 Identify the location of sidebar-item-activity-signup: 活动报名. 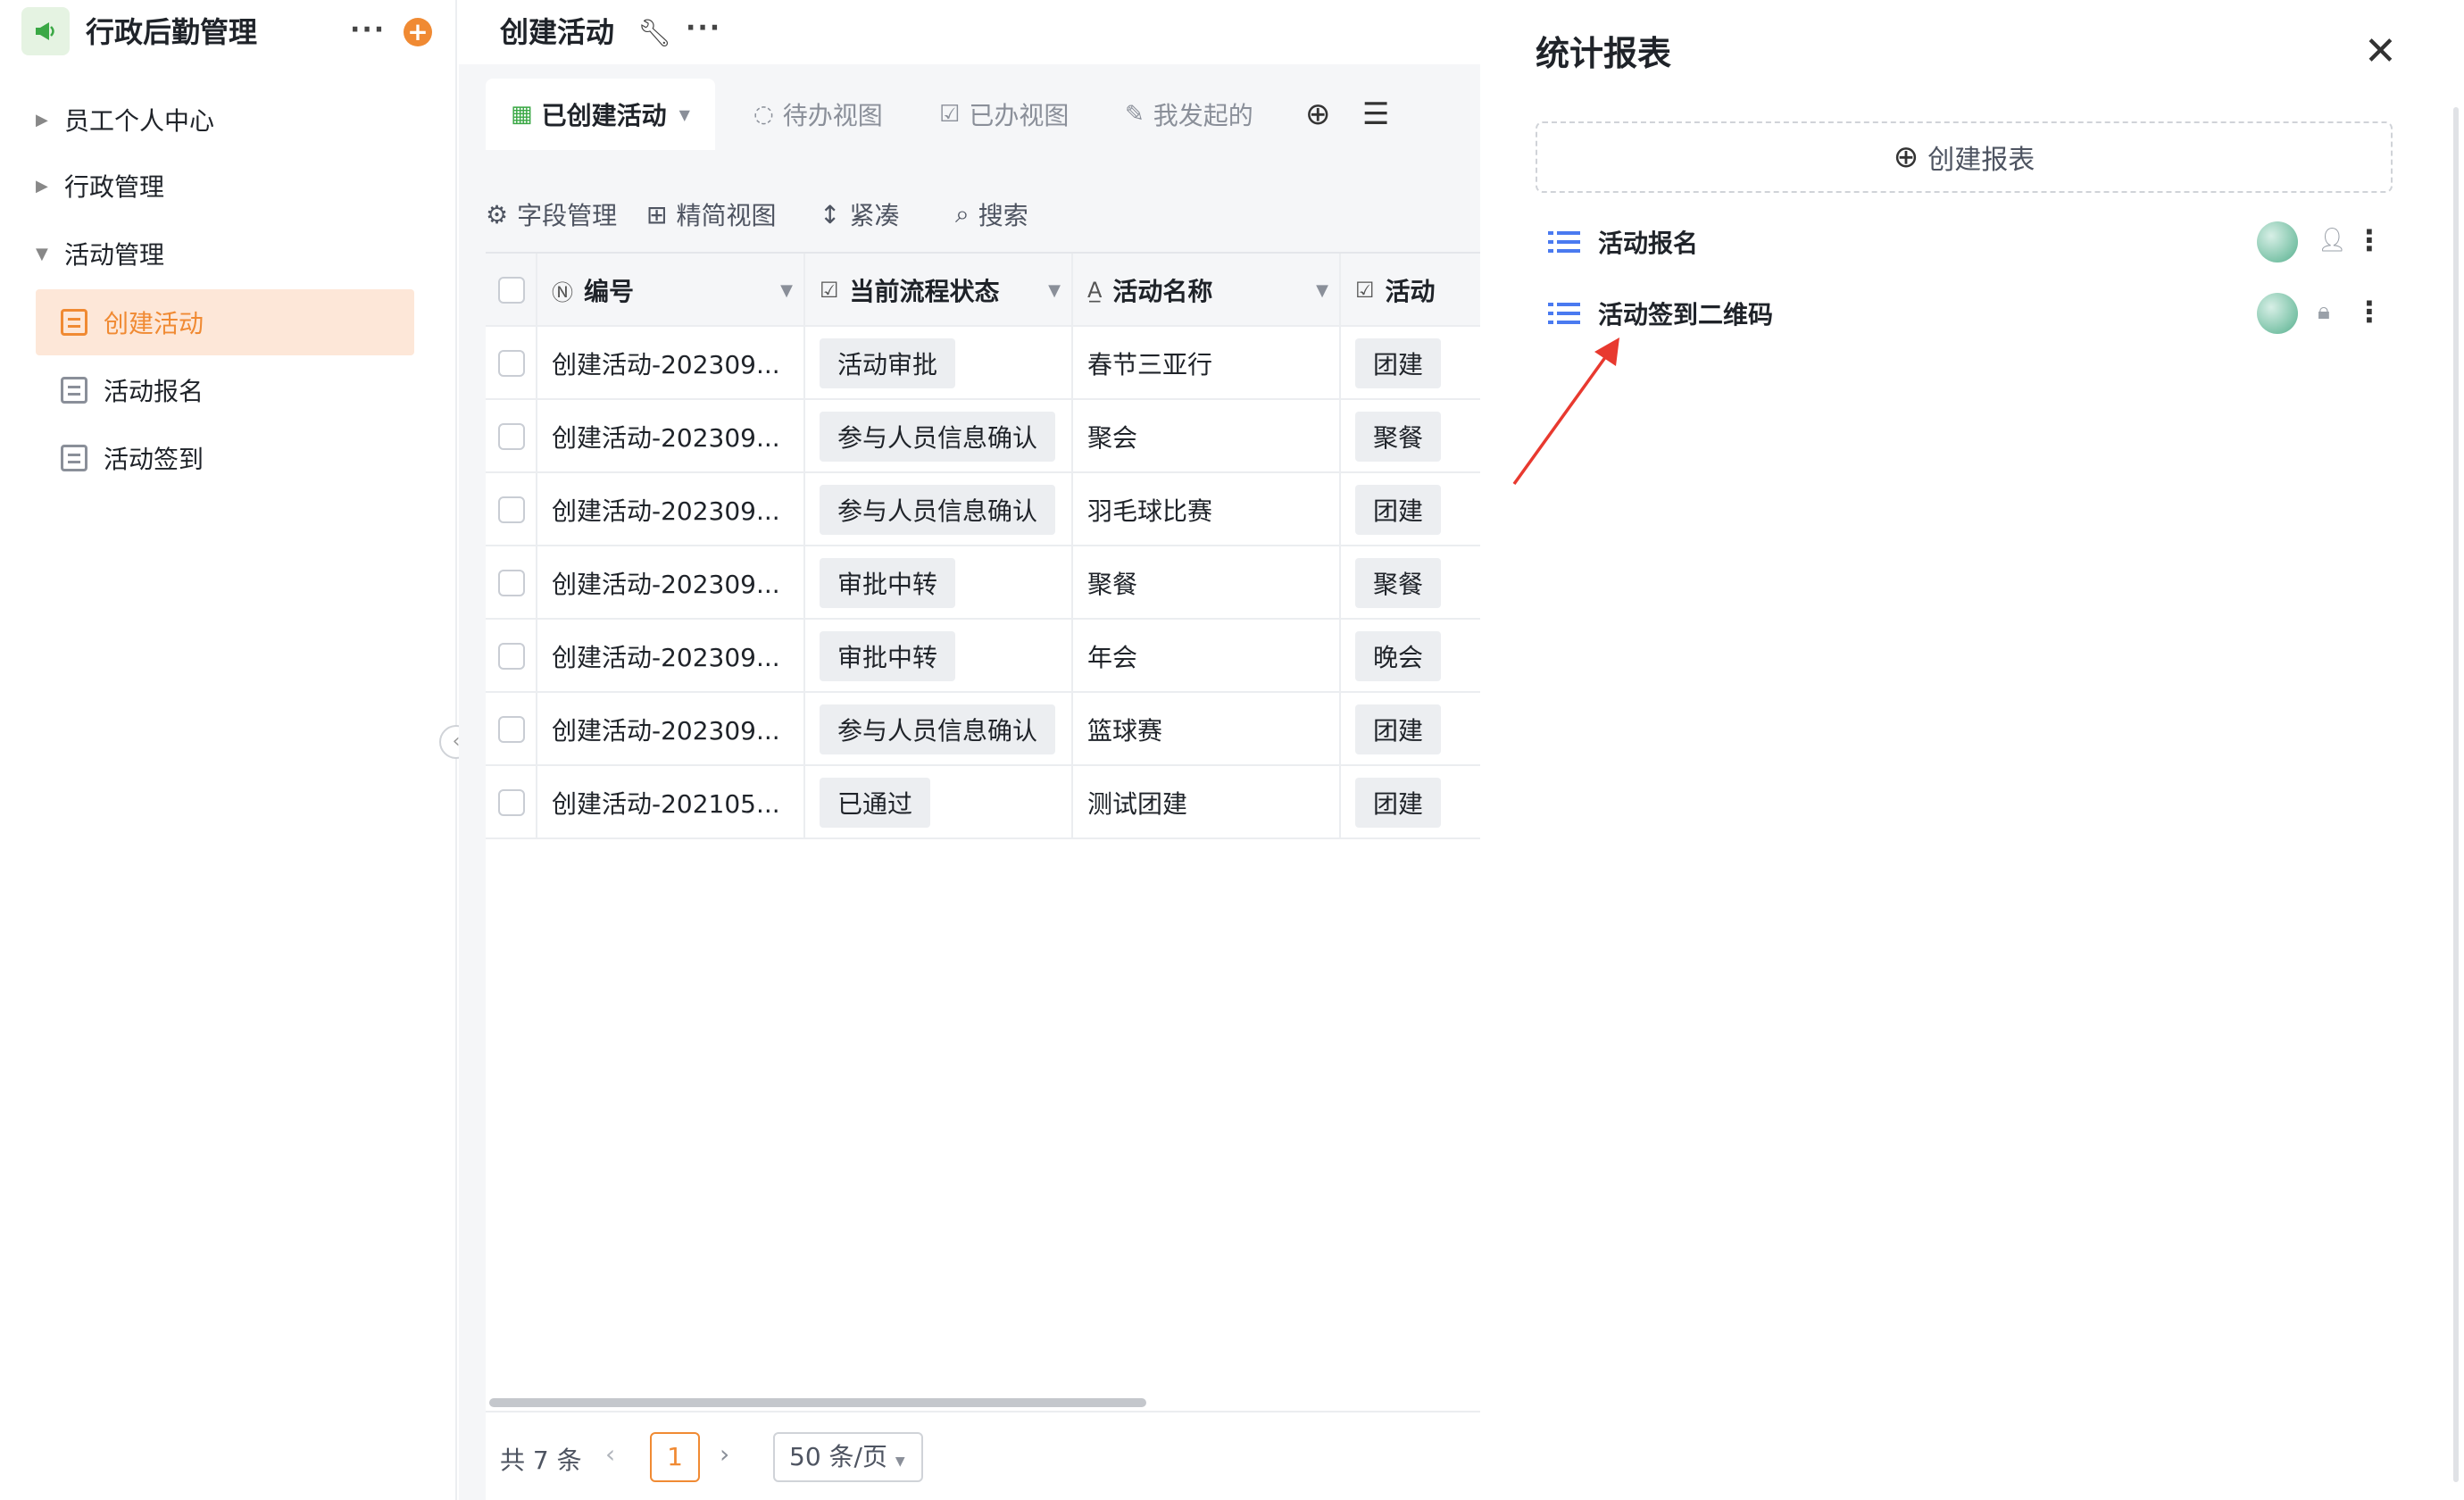
(225, 390).